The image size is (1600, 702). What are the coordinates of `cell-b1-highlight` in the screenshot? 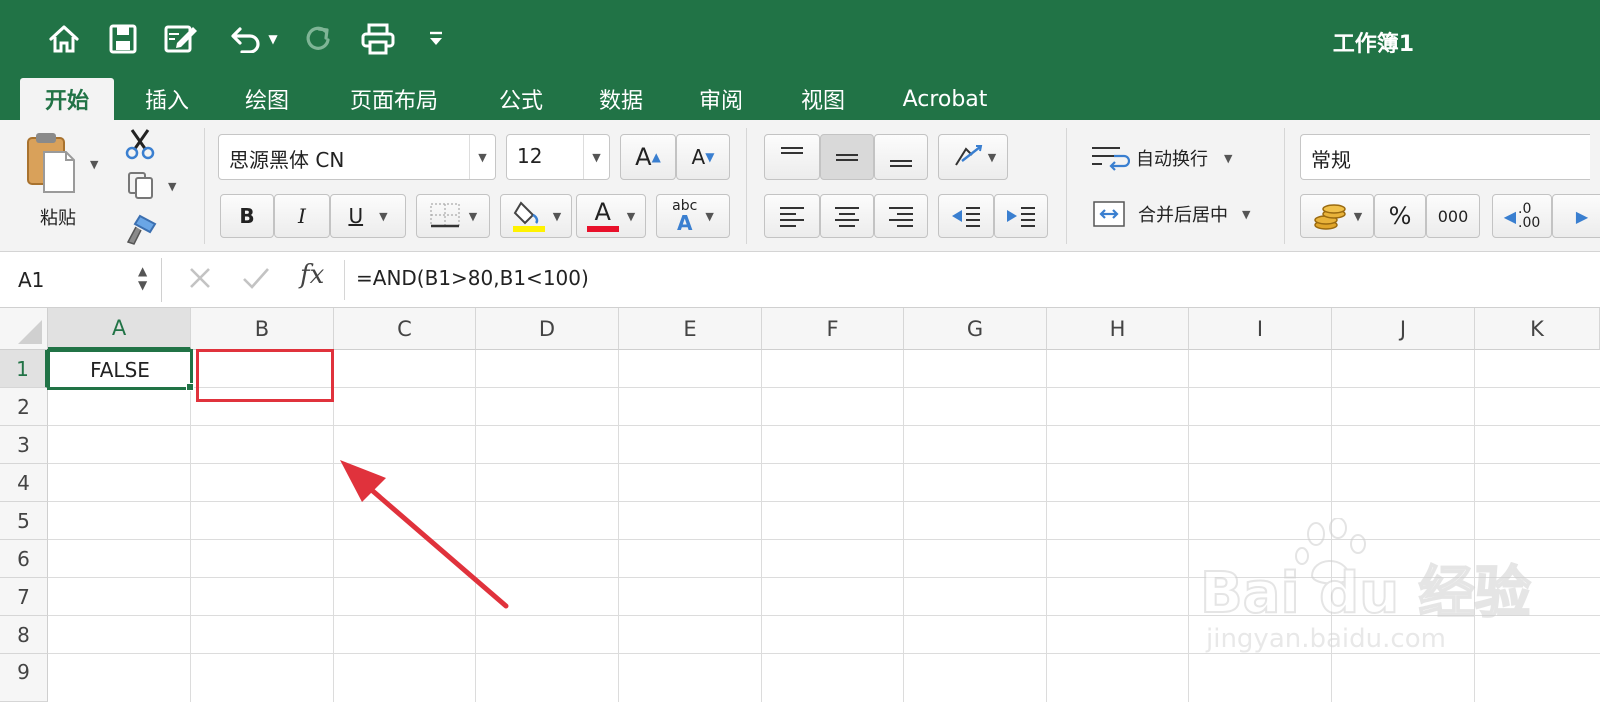 It's located at (265, 375).